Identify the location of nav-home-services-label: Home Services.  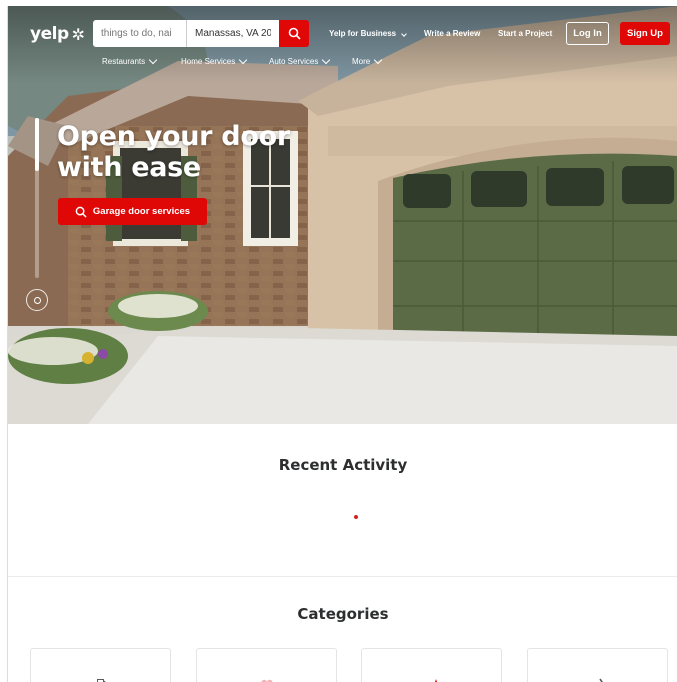
(208, 61).